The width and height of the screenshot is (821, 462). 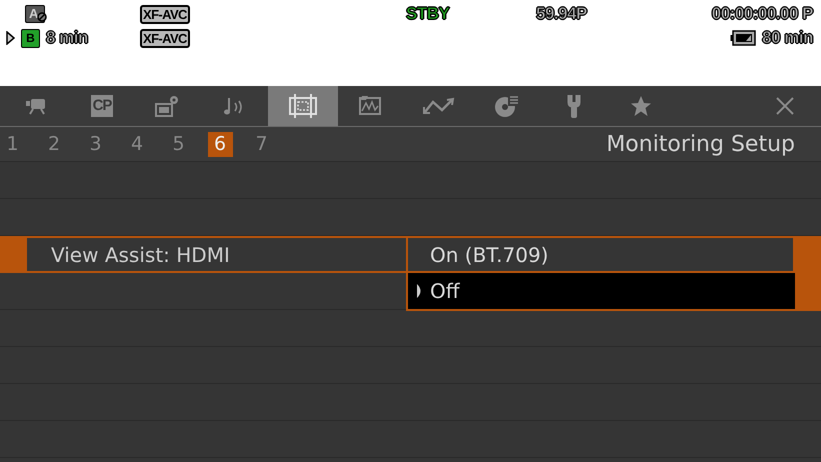 What do you see at coordinates (762, 14) in the screenshot?
I see `timecode: 00:00:00.00 P` at bounding box center [762, 14].